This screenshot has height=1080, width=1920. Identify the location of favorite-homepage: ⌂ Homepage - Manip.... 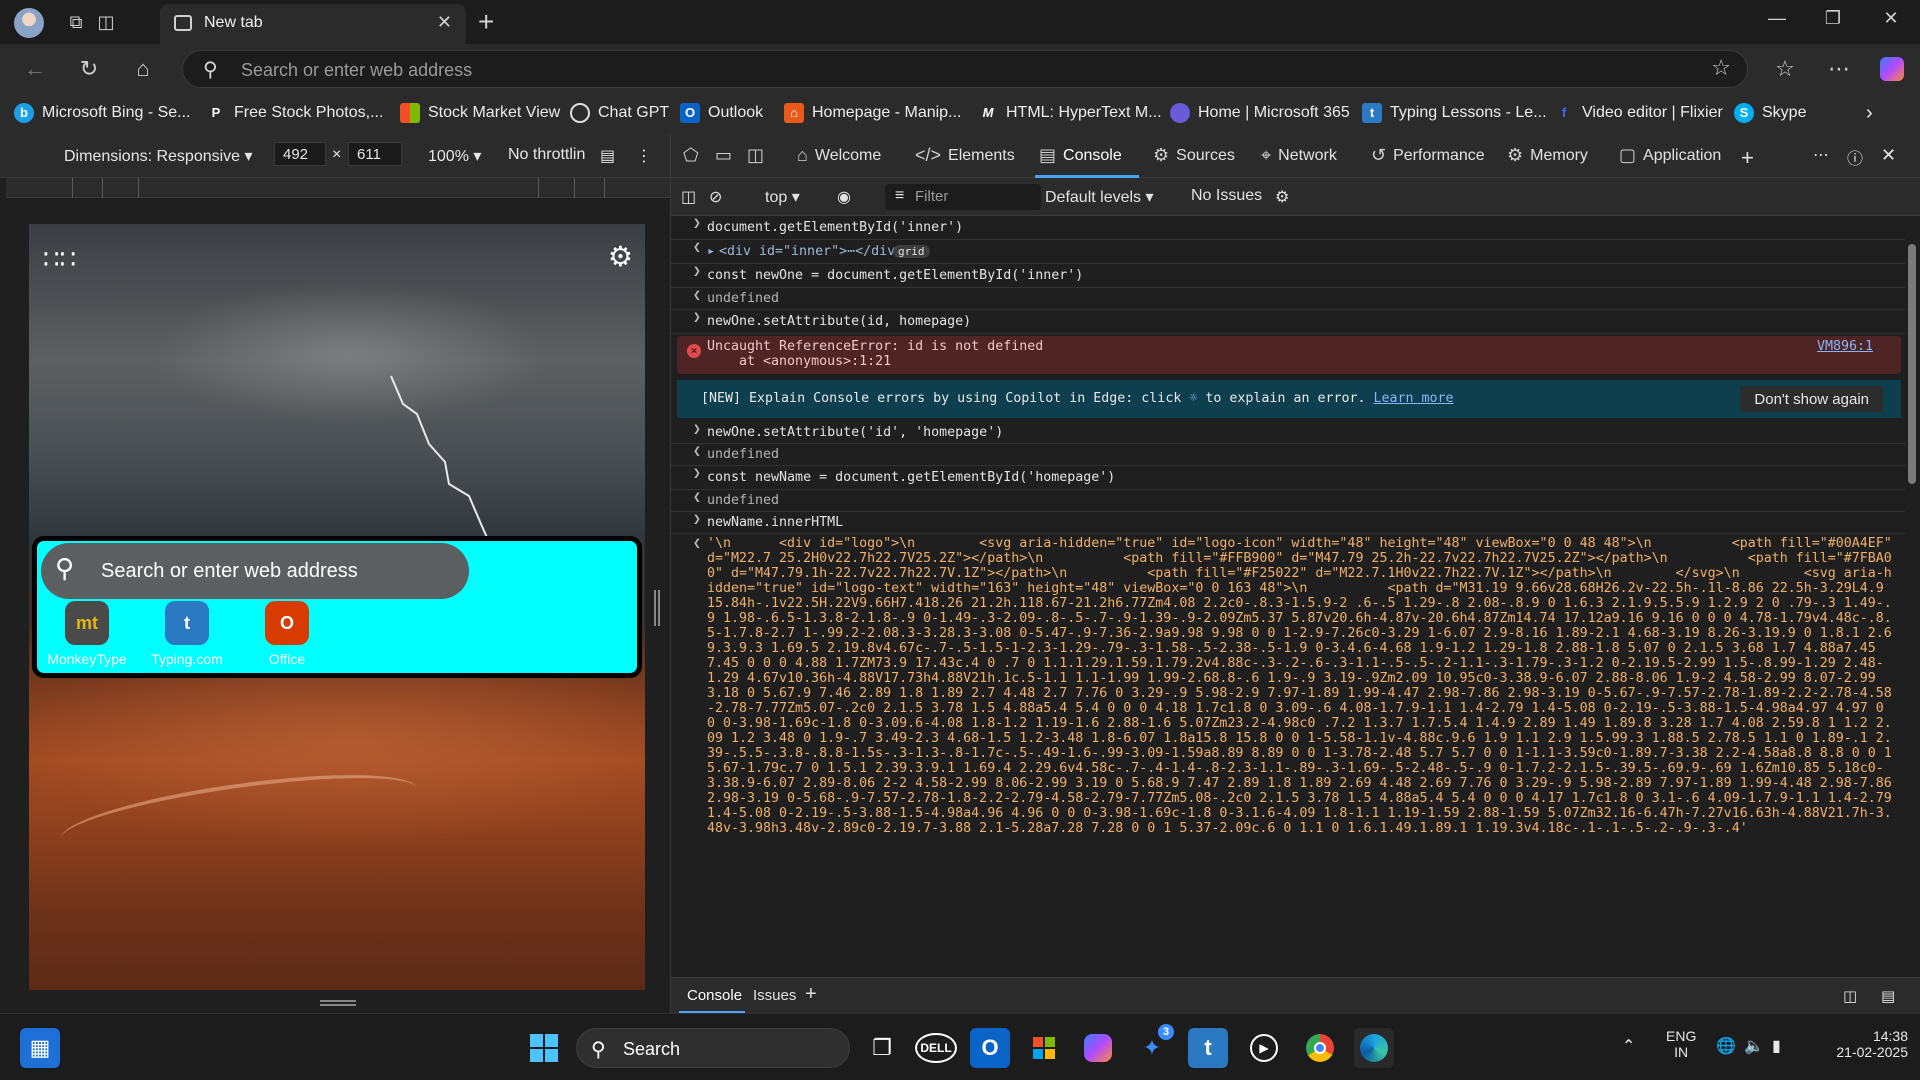
(872, 113).